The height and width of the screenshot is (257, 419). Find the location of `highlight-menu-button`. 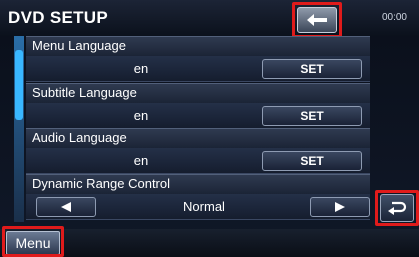

highlight-menu-button is located at coordinates (33, 241).